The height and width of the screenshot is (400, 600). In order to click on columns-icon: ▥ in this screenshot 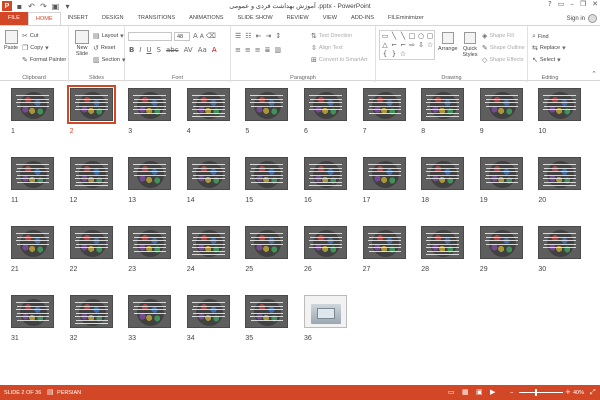, I will do `click(278, 50)`.